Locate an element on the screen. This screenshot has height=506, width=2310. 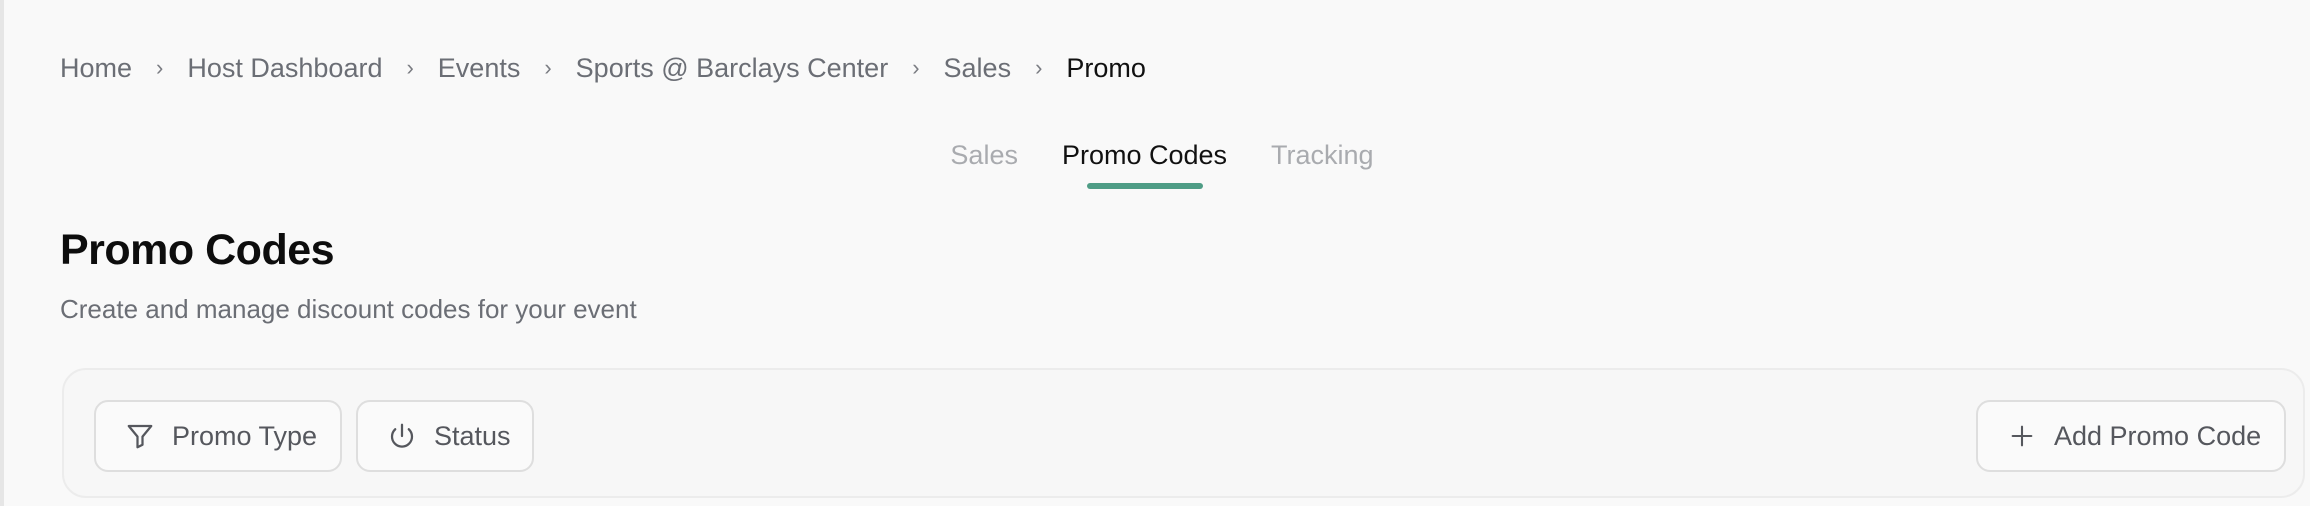
status-filter-button: Status is located at coordinates (445, 436).